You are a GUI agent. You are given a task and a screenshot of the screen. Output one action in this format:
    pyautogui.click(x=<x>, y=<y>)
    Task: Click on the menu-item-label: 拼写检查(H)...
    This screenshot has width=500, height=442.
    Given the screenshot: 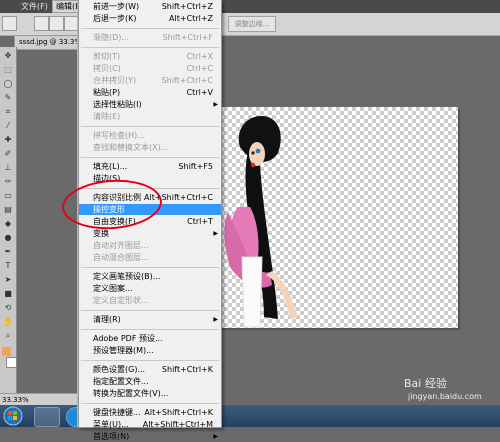 What is the action you would take?
    pyautogui.click(x=119, y=135)
    